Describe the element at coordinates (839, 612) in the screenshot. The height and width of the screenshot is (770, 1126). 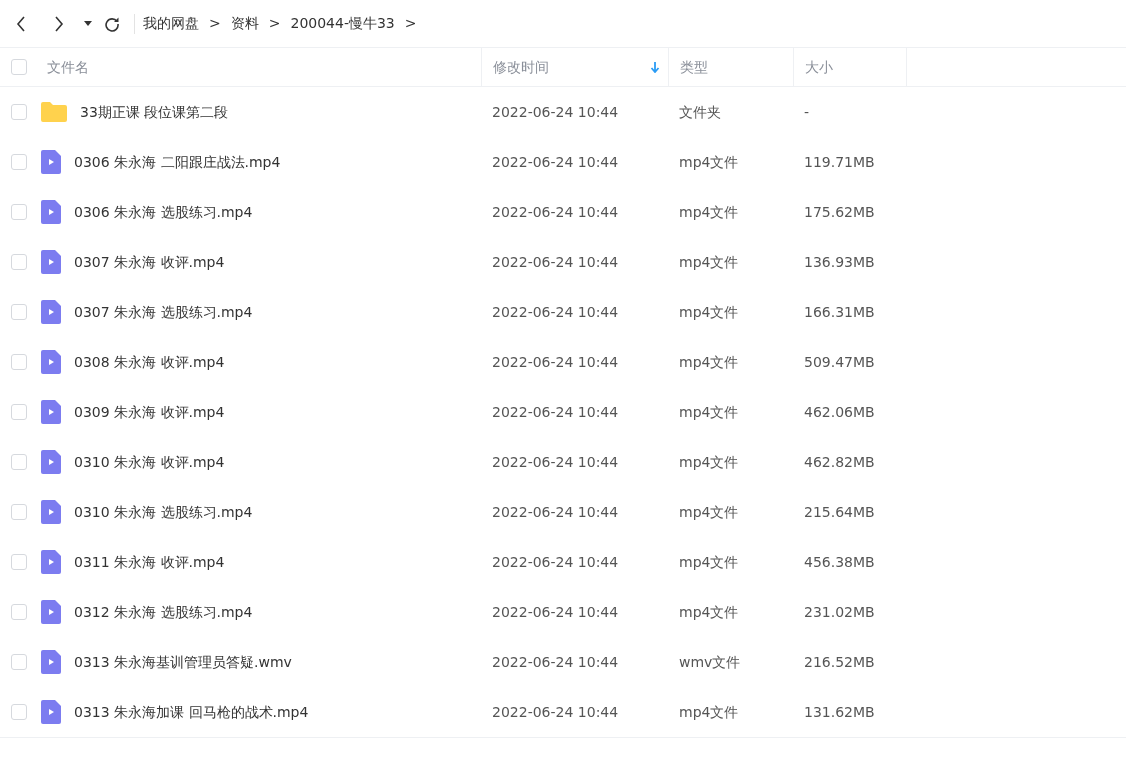
I see `file-size: 231.02MB` at that location.